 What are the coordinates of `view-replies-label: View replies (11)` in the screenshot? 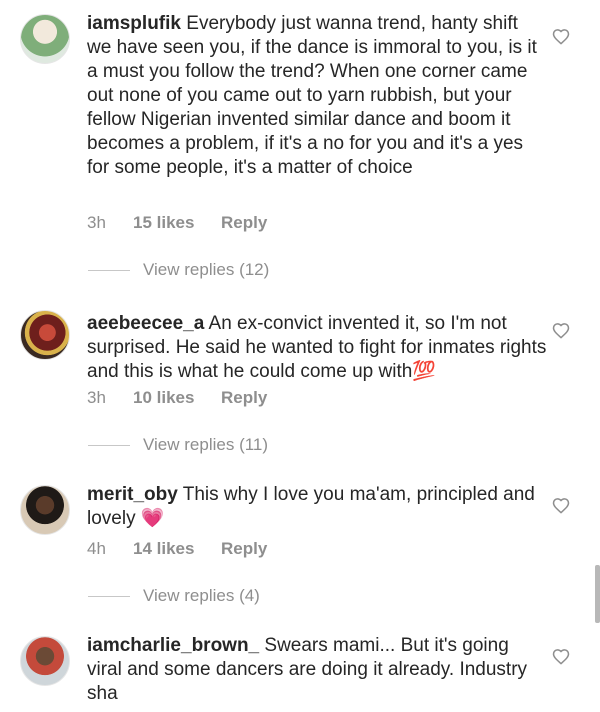 It's located at (206, 444).